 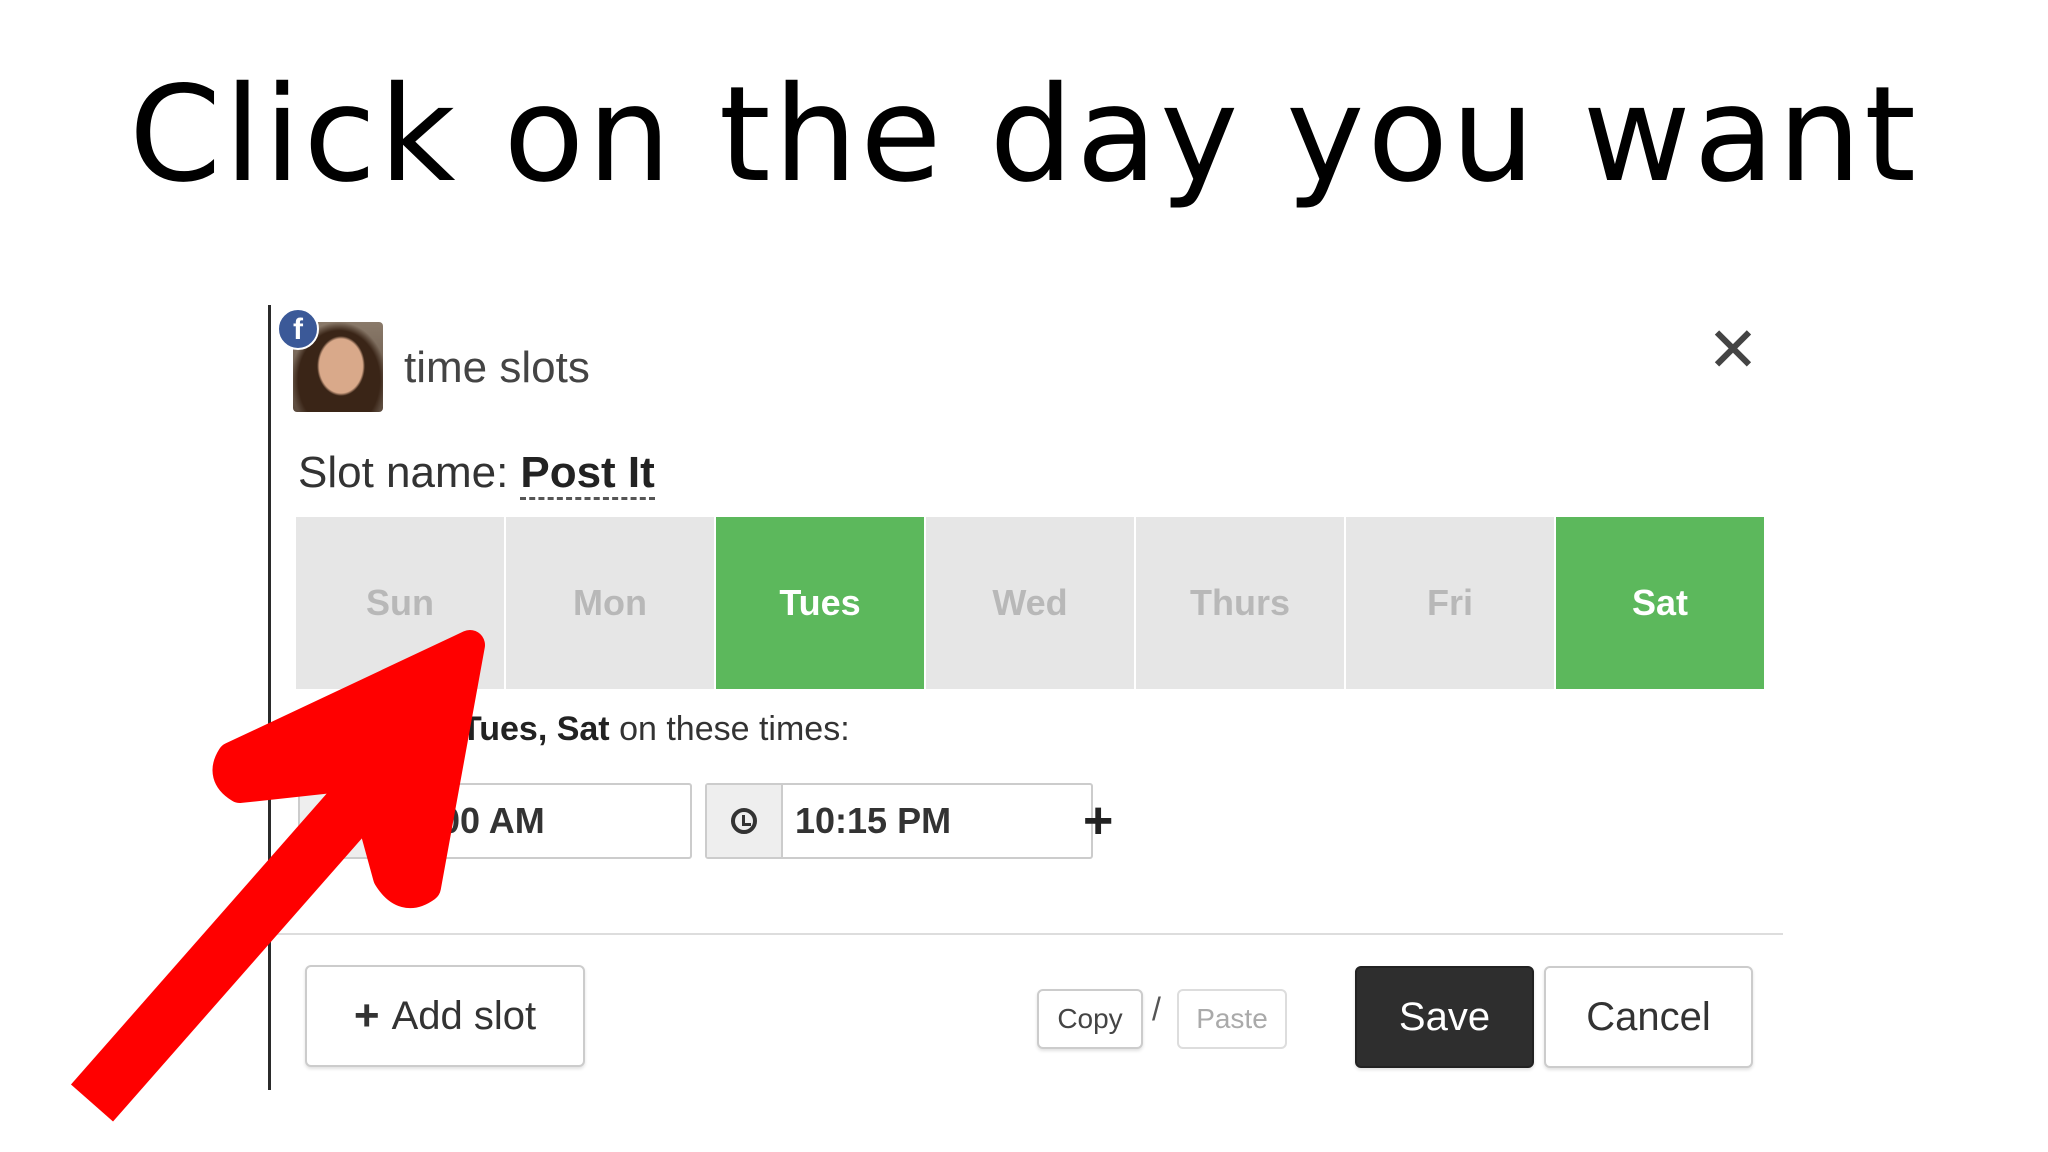 I want to click on day-sun: Sun, so click(x=400, y=603).